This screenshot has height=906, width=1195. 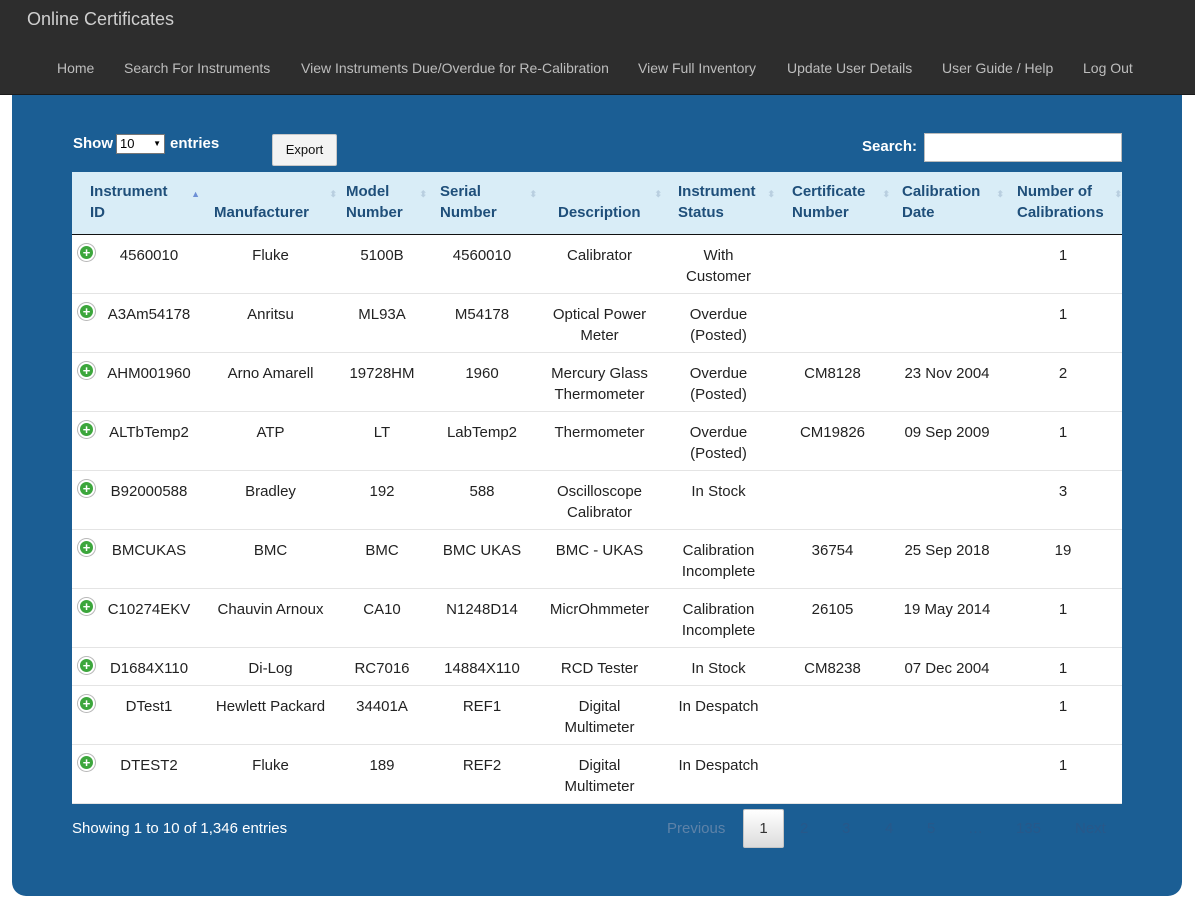 What do you see at coordinates (718, 765) in the screenshot?
I see `cell-instrument-status: In Despatch` at bounding box center [718, 765].